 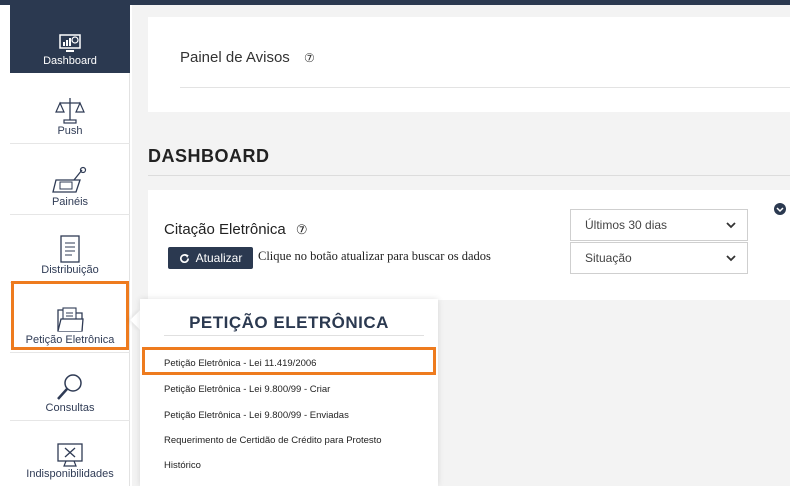 I want to click on document-icon, so click(x=70, y=249).